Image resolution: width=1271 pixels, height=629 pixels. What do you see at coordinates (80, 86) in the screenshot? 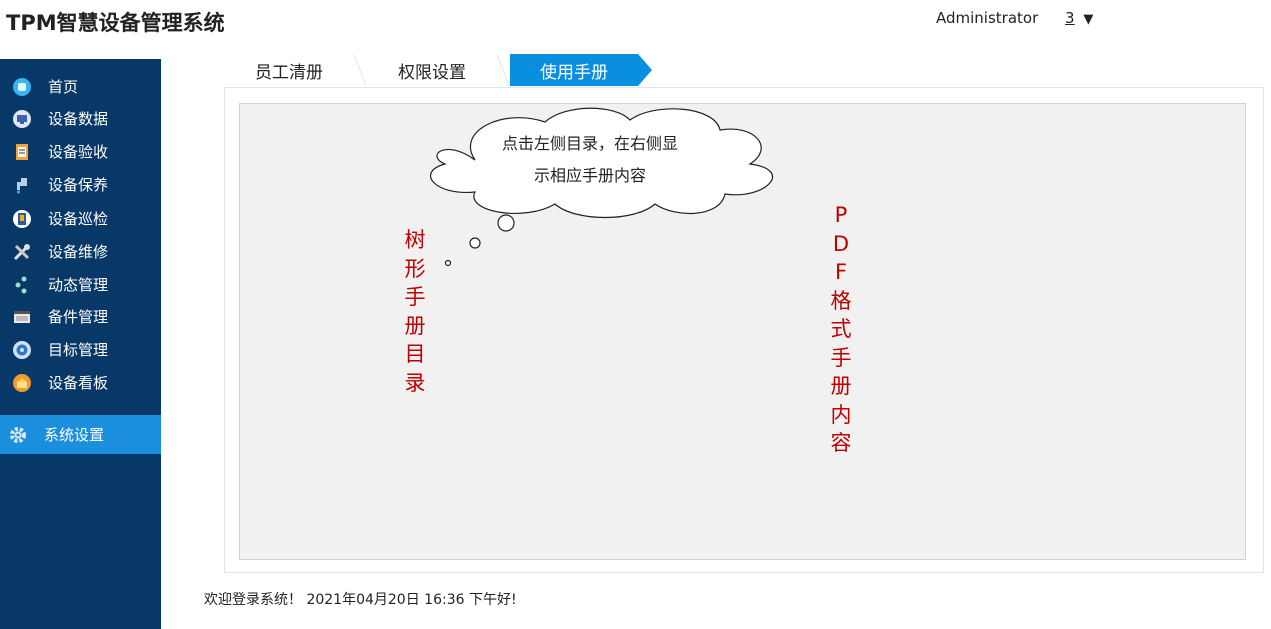
I see `sidebar-item-home: 首页` at bounding box center [80, 86].